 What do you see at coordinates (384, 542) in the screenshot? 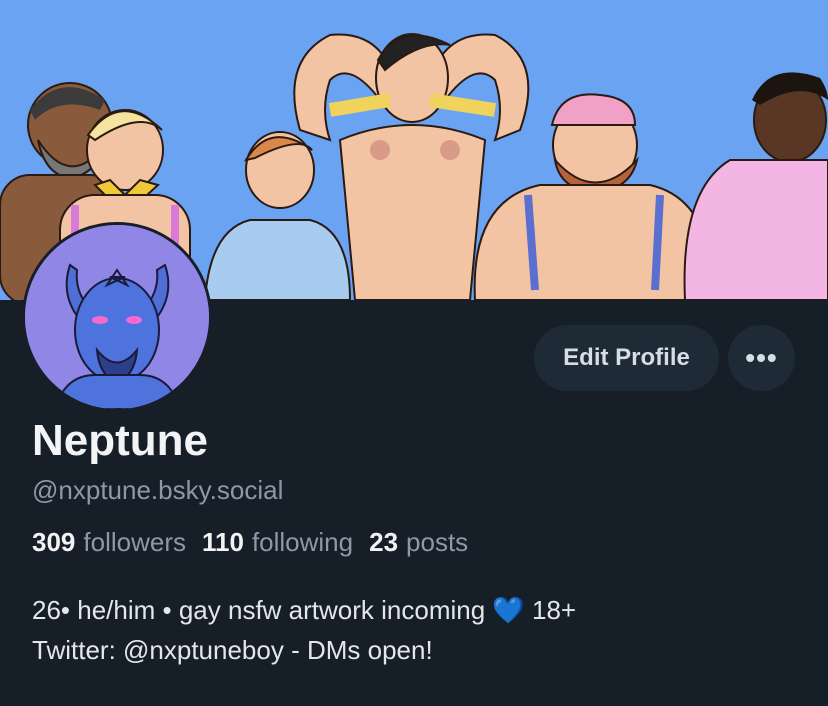
I see `posts-count: 23` at bounding box center [384, 542].